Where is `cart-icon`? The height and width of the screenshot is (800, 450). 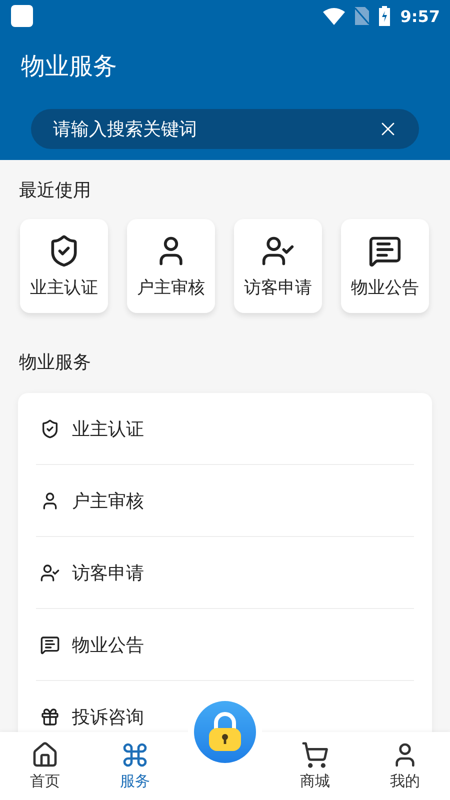
cart-icon is located at coordinates (315, 755).